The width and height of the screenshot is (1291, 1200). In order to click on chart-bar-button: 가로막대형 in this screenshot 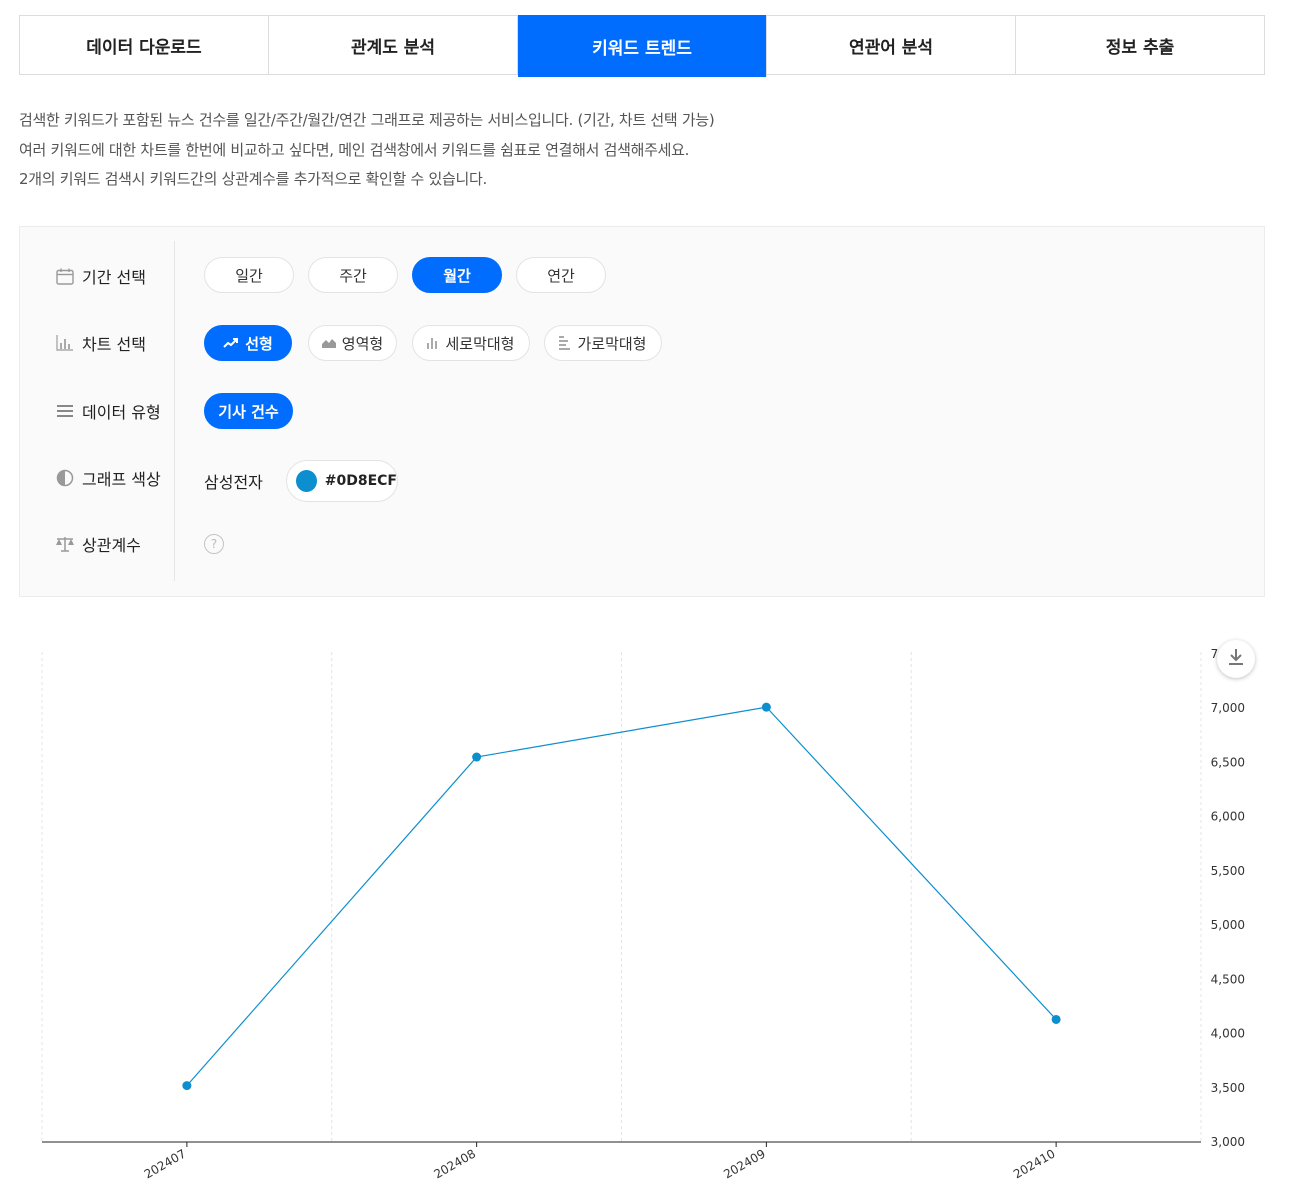, I will do `click(603, 343)`.